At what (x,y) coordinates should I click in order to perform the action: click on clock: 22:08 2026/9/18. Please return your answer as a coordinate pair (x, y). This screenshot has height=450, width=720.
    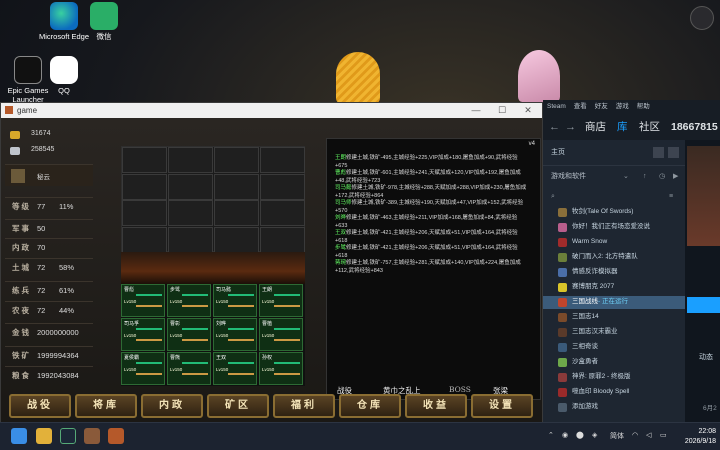
    Looking at the image, I should click on (696, 437).